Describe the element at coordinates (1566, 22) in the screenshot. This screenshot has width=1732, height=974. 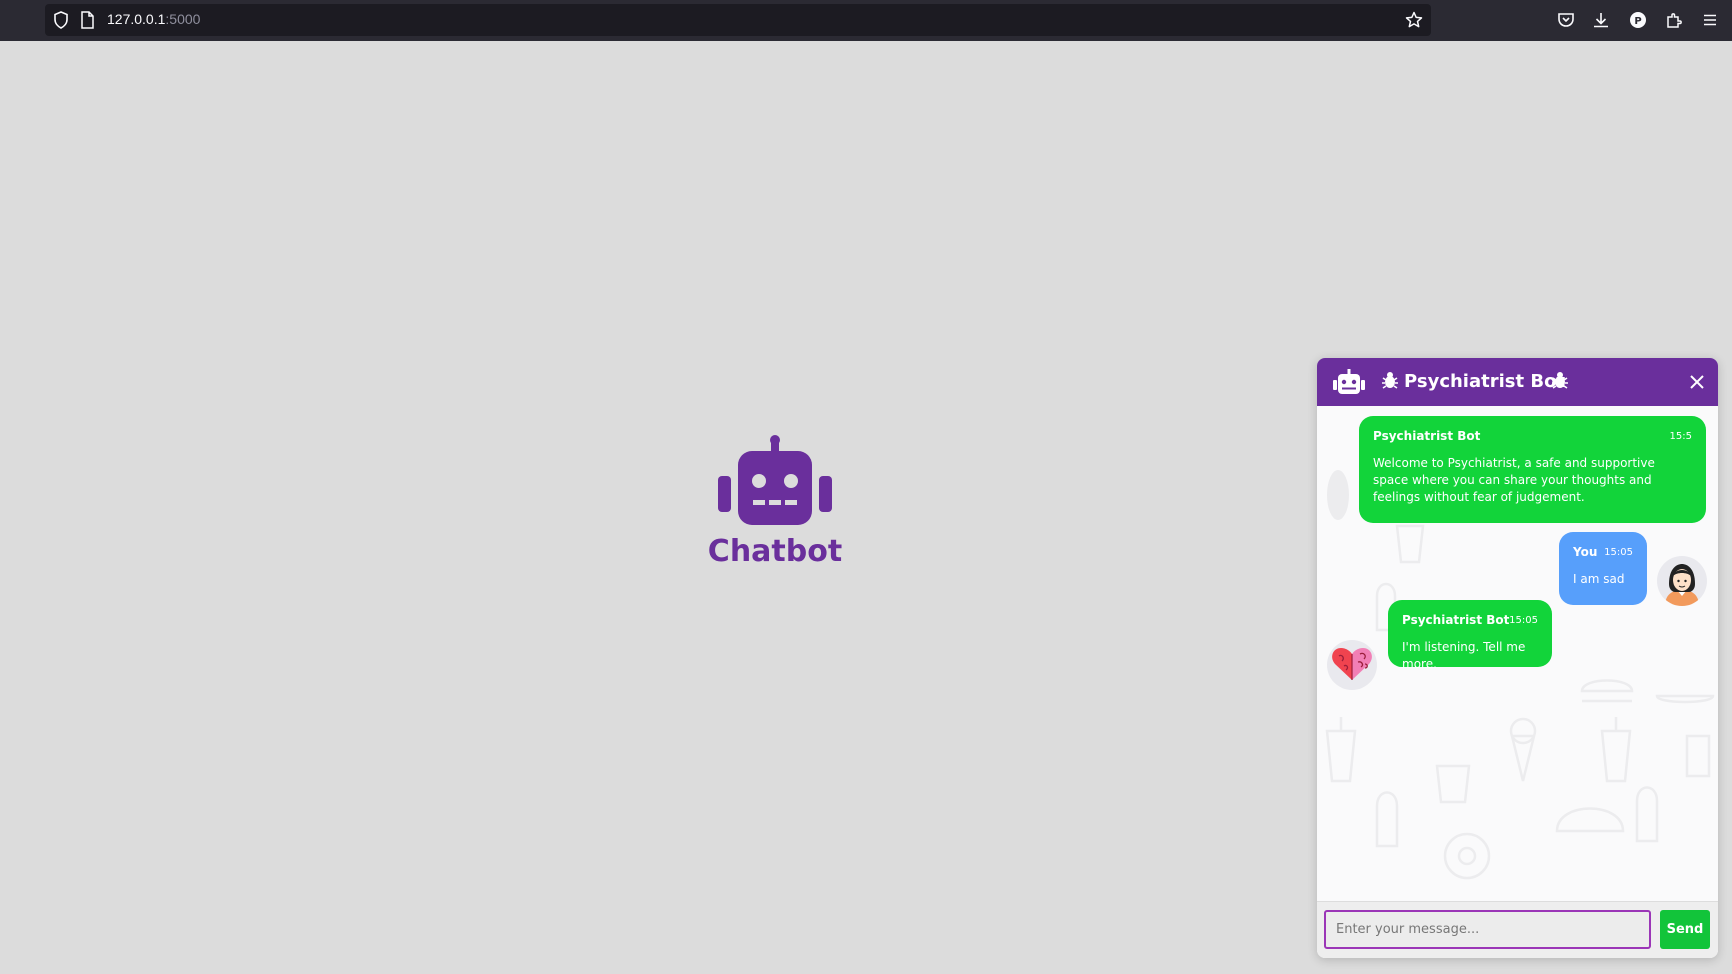
I see `pocket-icon` at that location.